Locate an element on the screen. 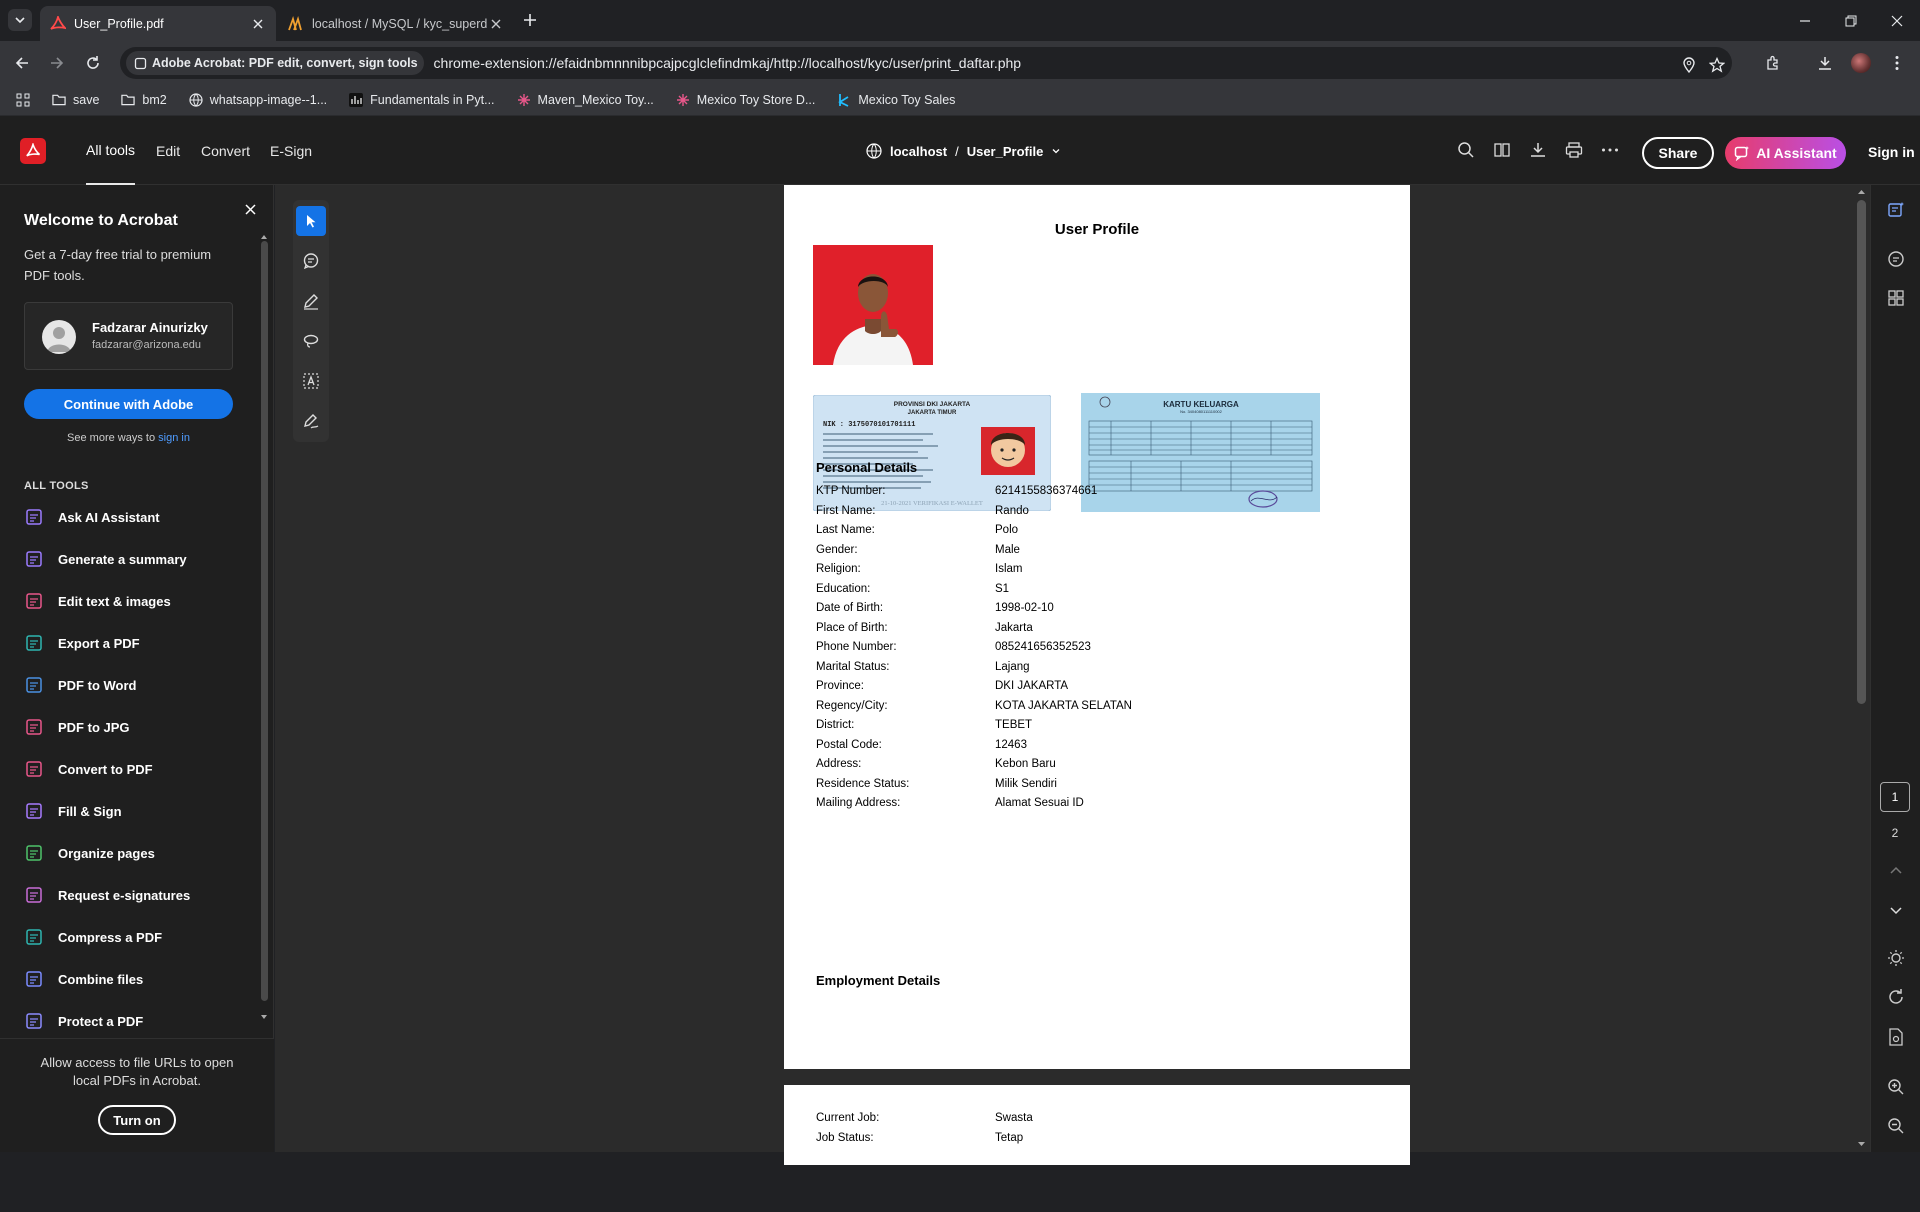  bookmark-star-icon is located at coordinates (1717, 65).